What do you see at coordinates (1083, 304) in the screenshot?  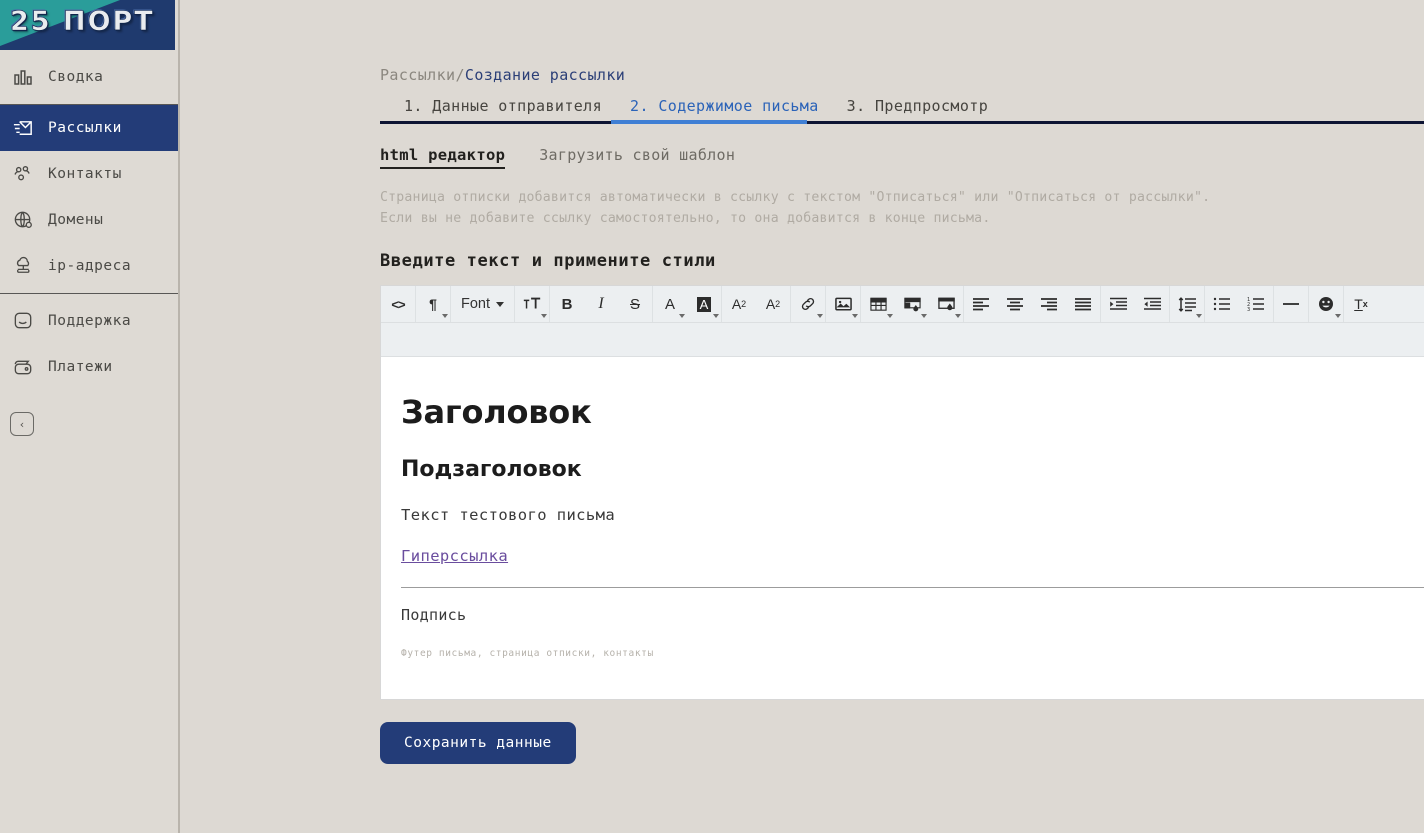 I see `align-justify-icon` at bounding box center [1083, 304].